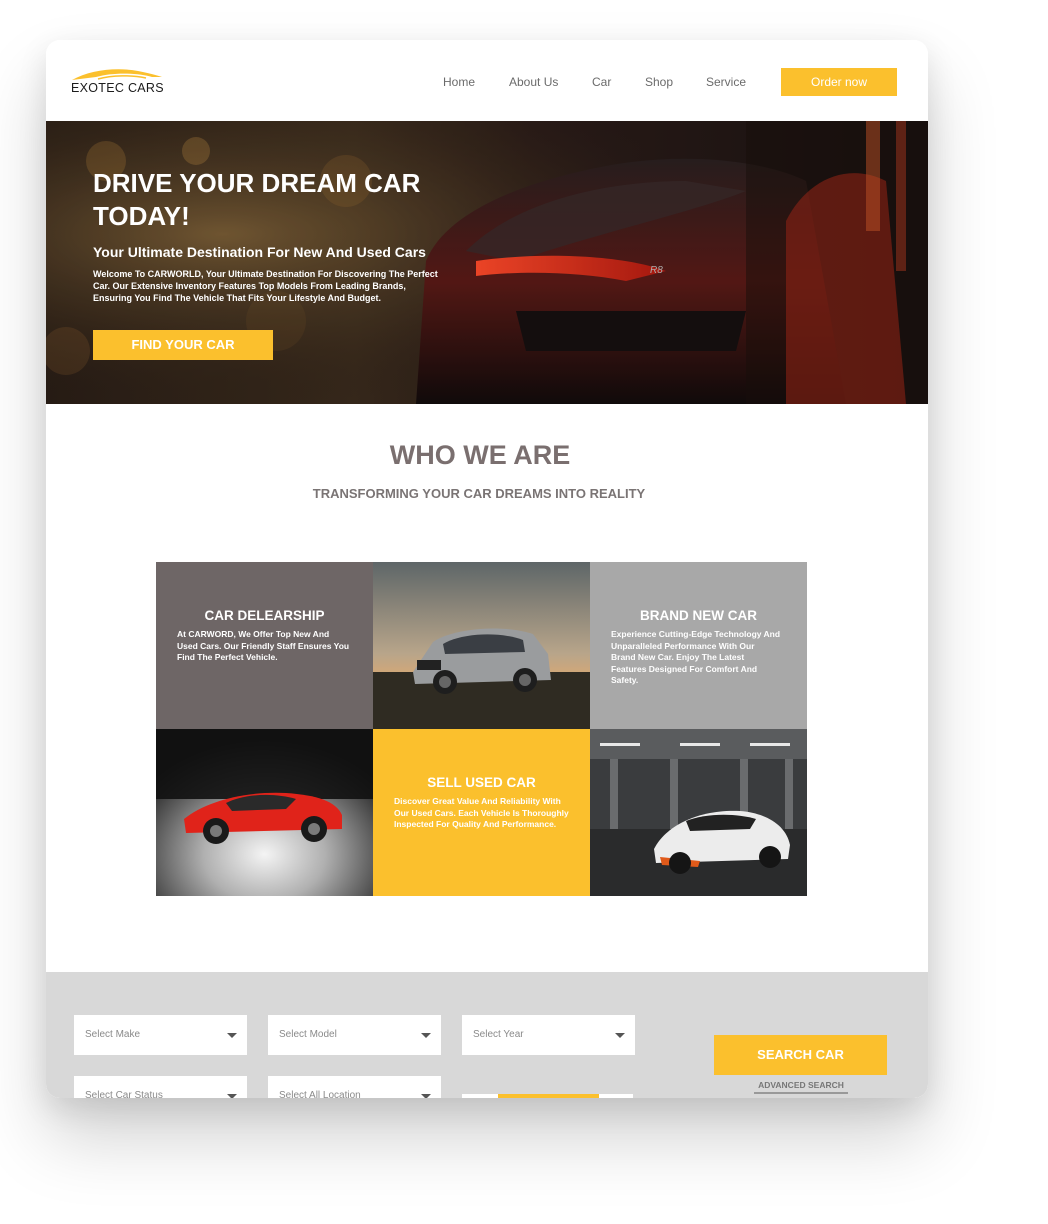 The width and height of the screenshot is (1048, 1224). I want to click on nav-about-us: About Us, so click(533, 82).